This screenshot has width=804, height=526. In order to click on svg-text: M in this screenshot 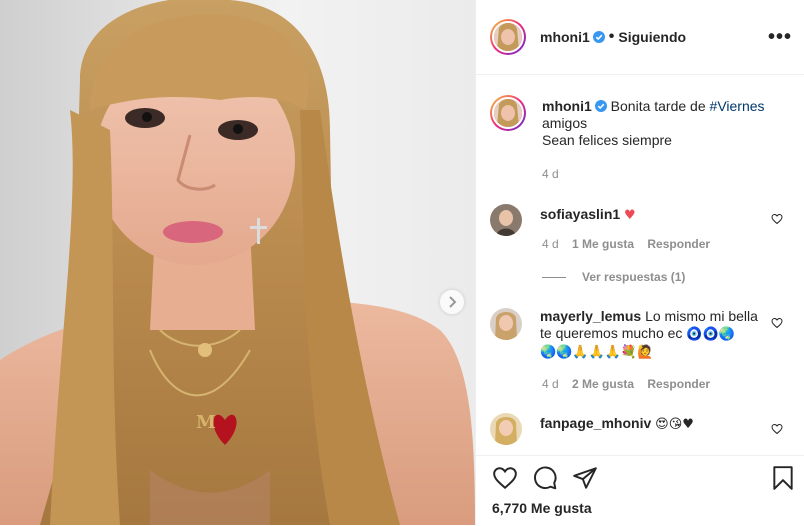, I will do `click(206, 422)`.